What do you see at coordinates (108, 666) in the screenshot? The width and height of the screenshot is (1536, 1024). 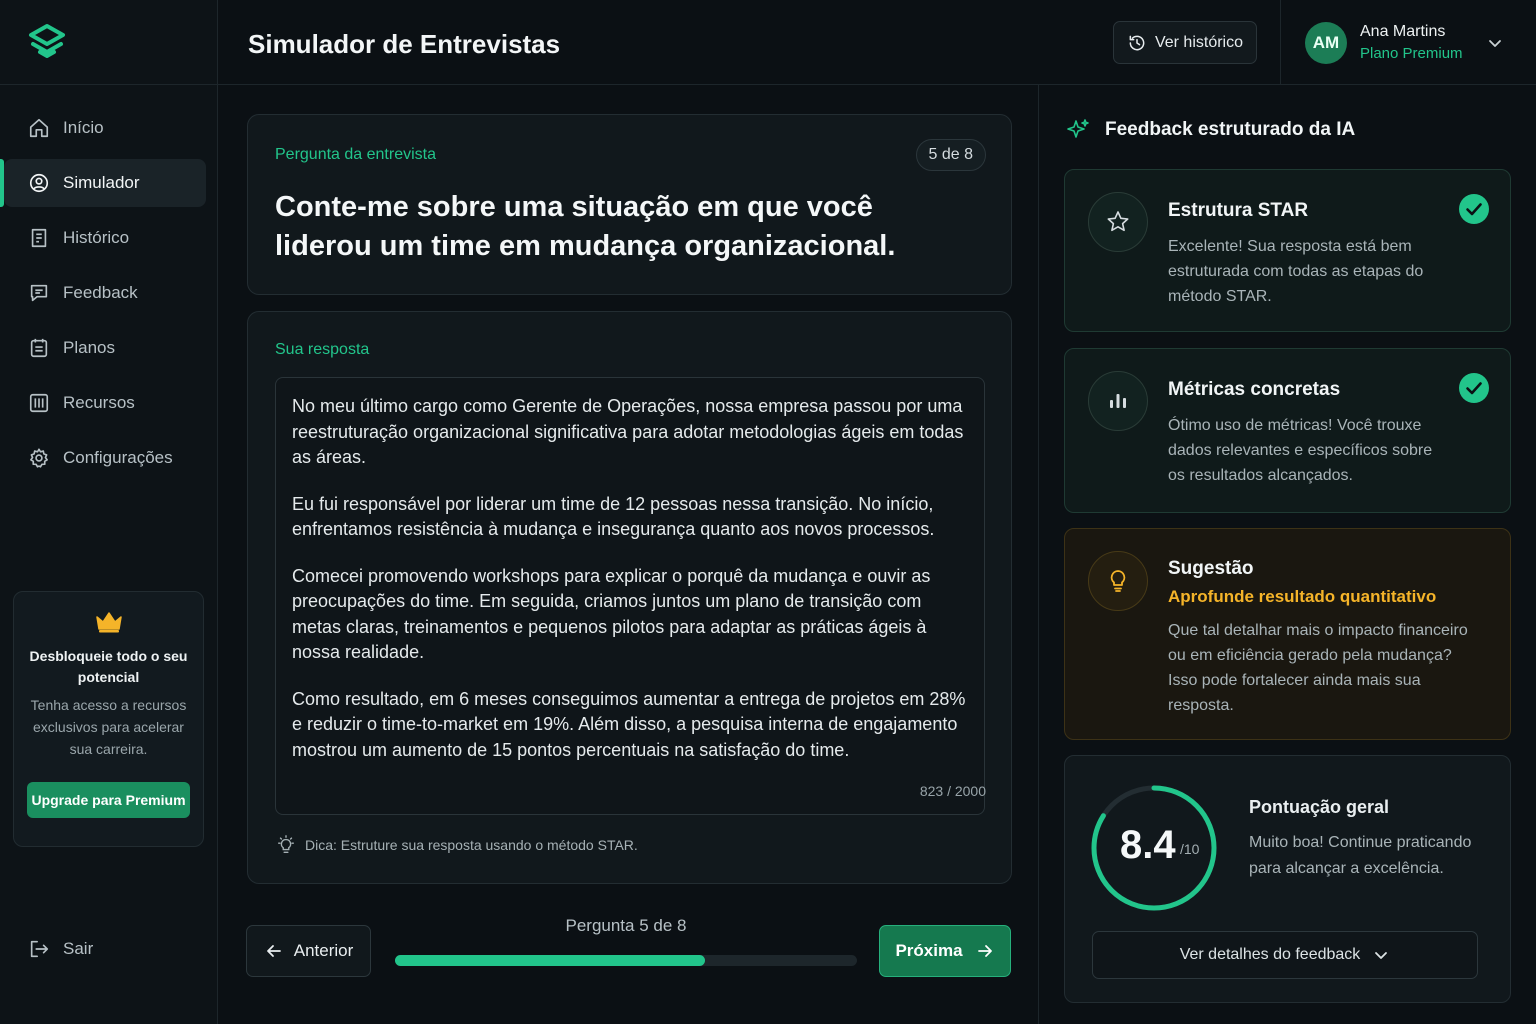 I see `upgrade-title: Desbloqueie todo o seu potencial` at bounding box center [108, 666].